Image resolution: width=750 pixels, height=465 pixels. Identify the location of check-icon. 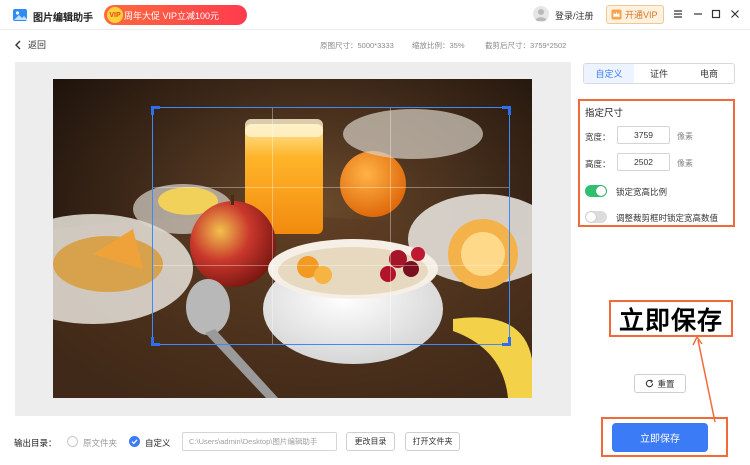
(134, 442).